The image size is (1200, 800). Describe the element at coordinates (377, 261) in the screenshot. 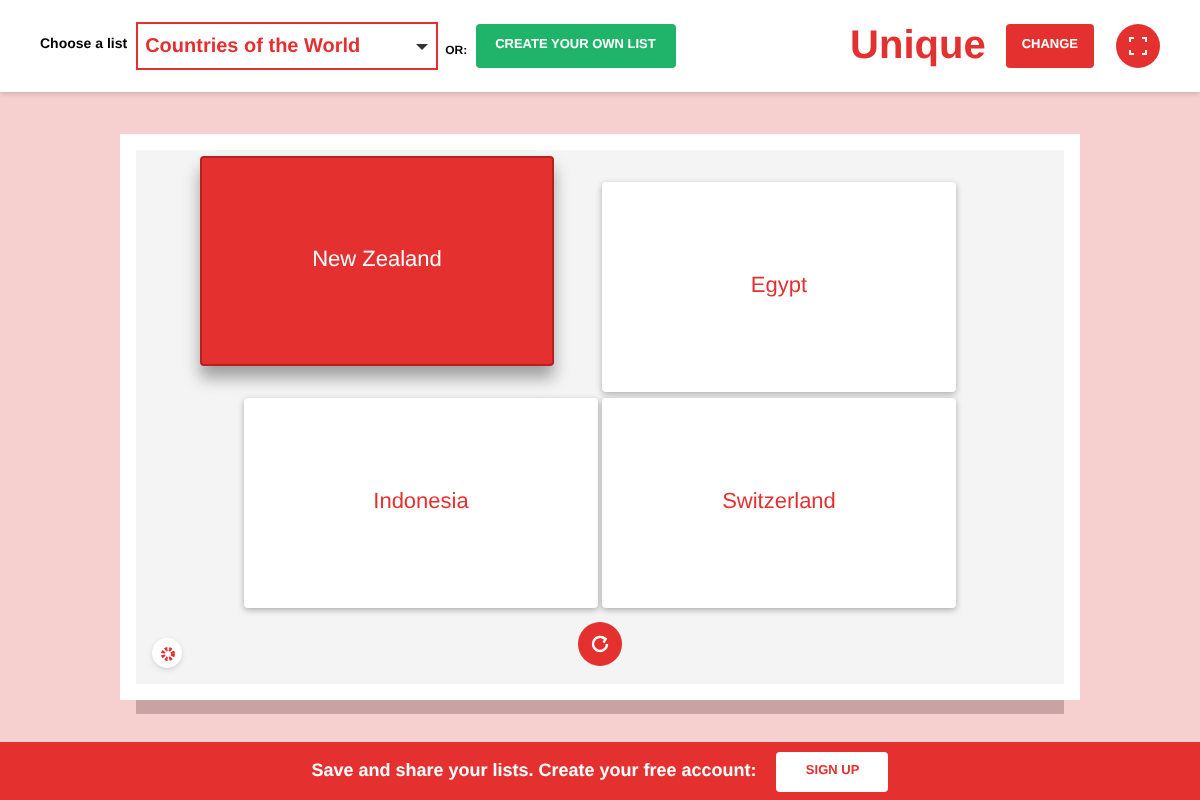

I see `answer-card: New Zealand` at that location.